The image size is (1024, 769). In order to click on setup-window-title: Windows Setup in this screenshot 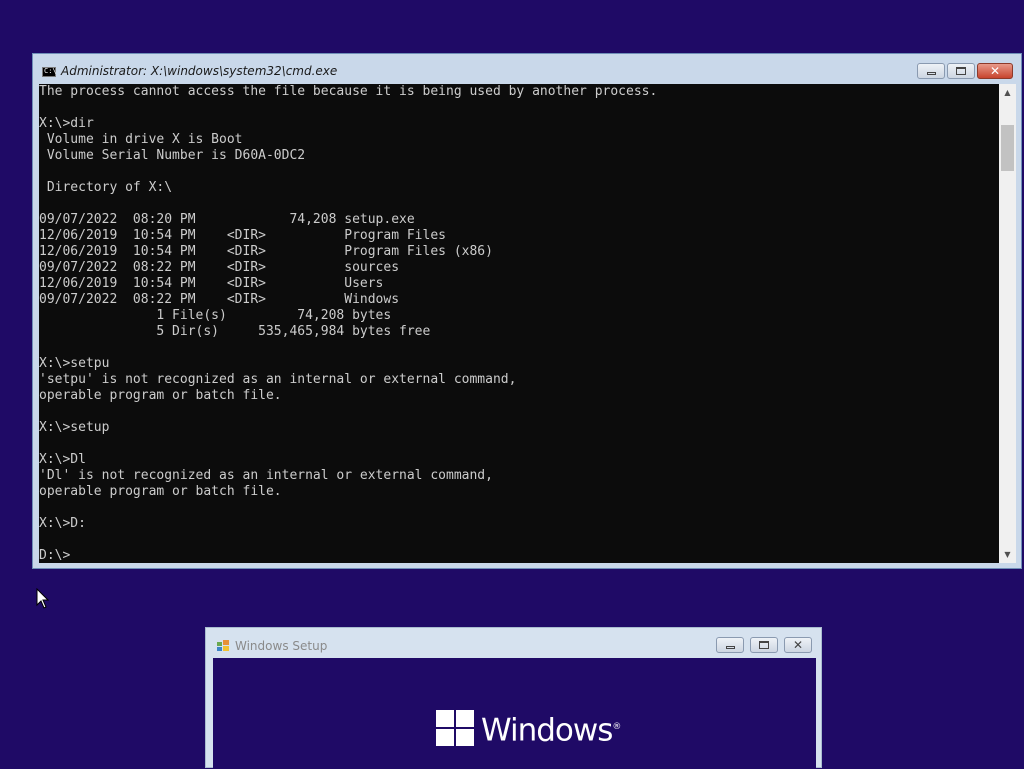, I will do `click(281, 646)`.